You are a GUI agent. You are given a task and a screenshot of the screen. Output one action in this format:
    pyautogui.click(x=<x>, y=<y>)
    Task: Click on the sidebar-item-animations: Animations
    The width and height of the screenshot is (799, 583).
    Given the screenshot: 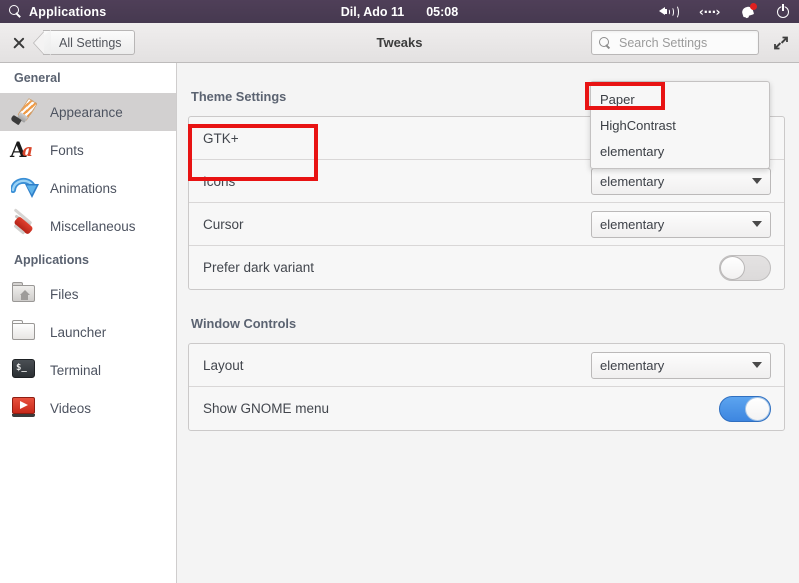 What is the action you would take?
    pyautogui.click(x=88, y=188)
    